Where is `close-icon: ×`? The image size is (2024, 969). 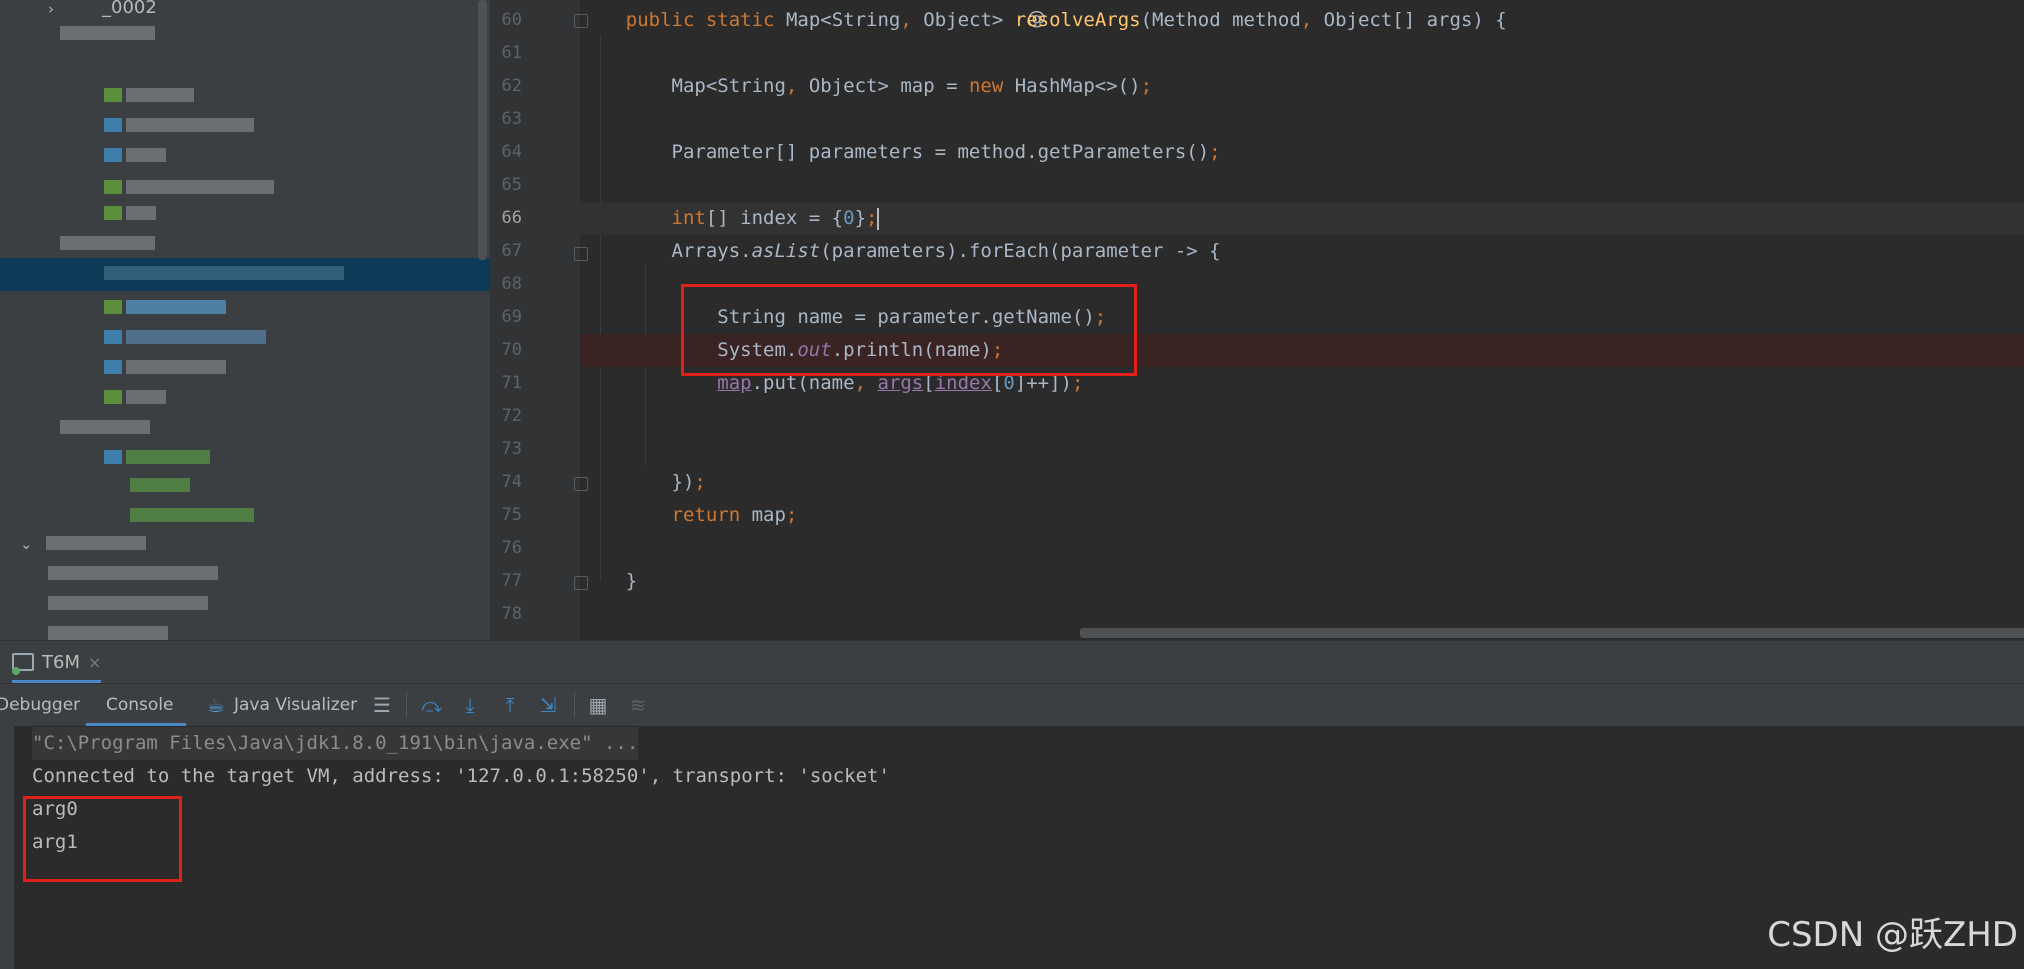 close-icon: × is located at coordinates (94, 662).